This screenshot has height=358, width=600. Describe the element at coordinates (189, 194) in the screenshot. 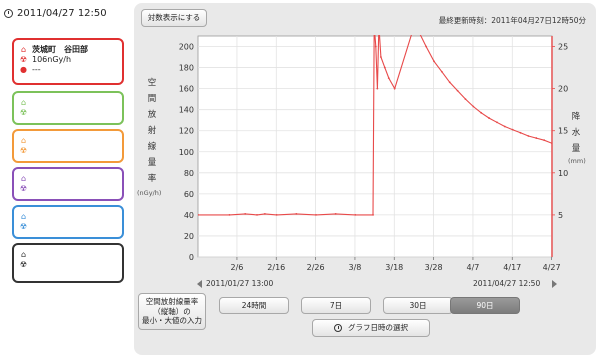

I see `y-tick-label: 60` at that location.